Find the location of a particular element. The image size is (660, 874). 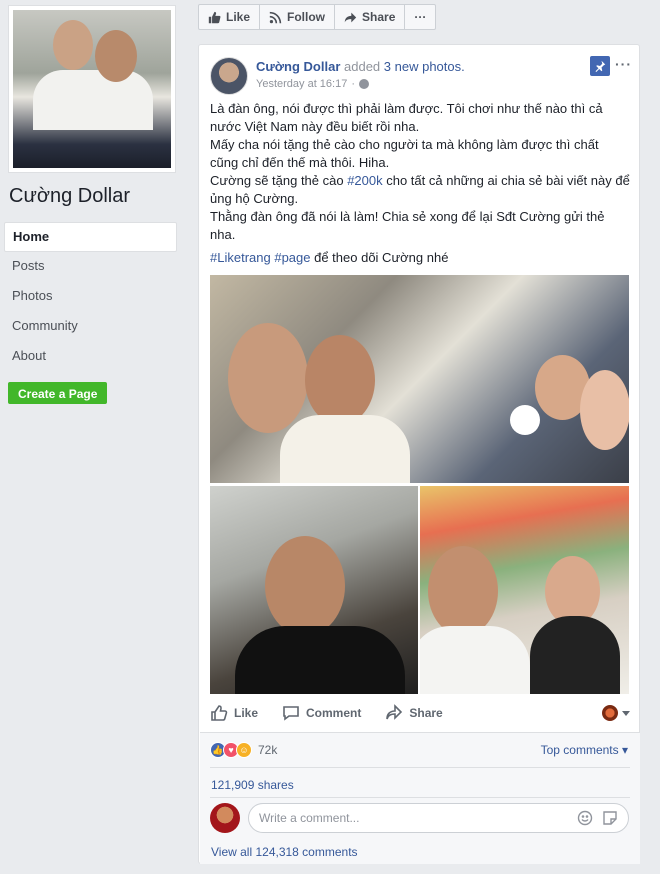

haha-reaction-icon: ☺ is located at coordinates (244, 750).